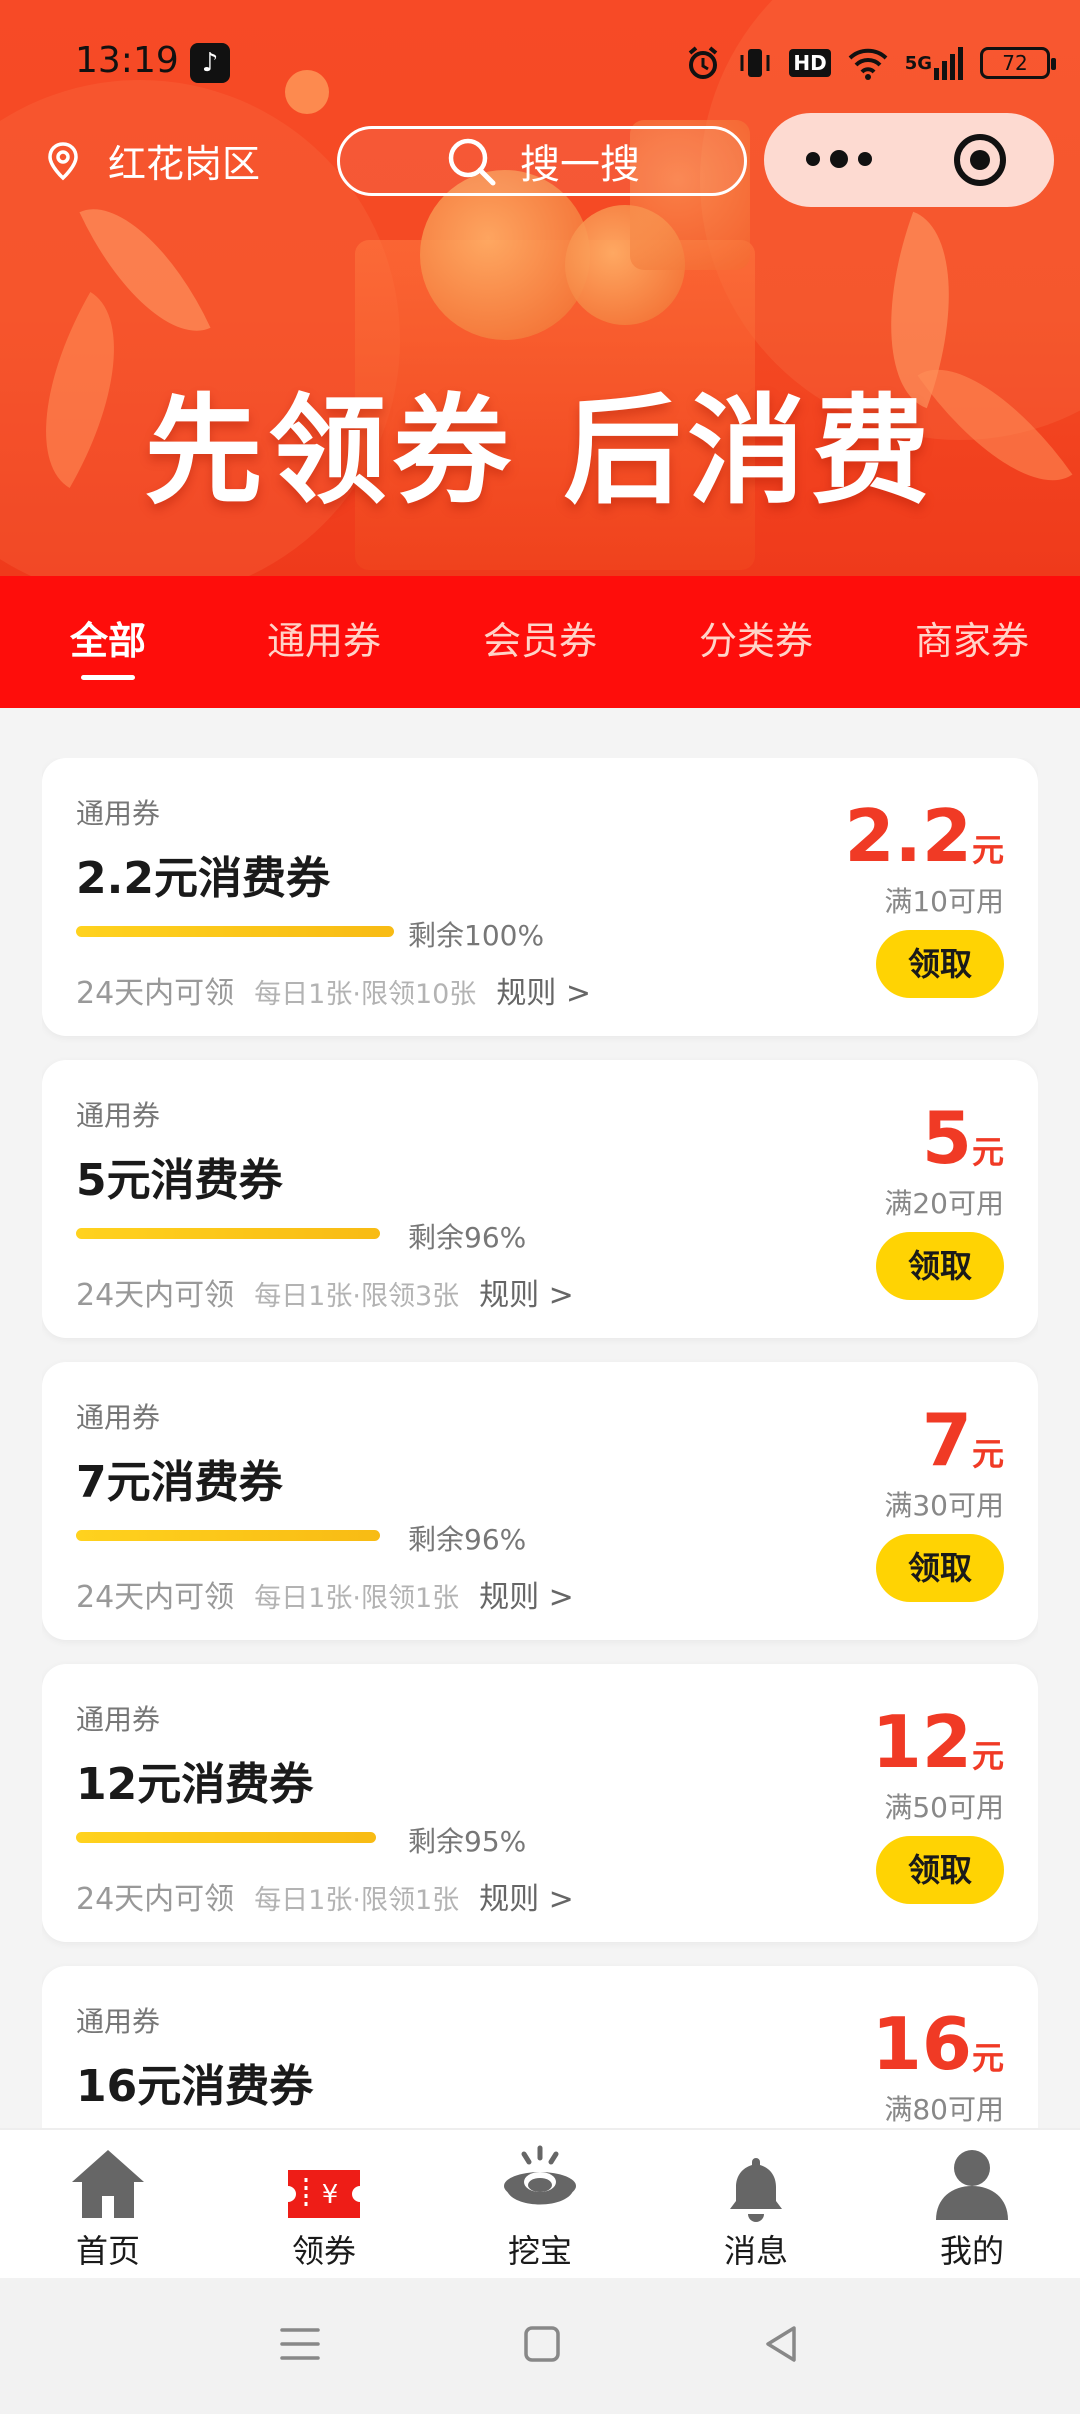  I want to click on location-selector: 红花岗区, so click(153, 160).